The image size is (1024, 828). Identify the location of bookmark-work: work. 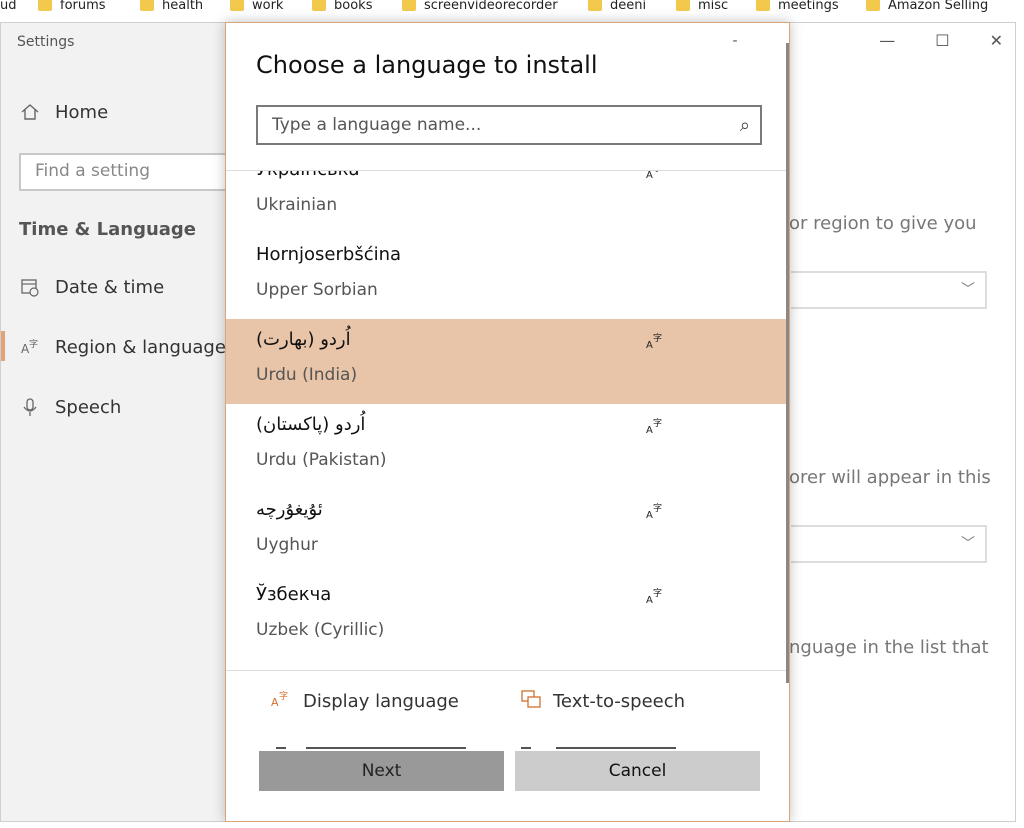
(256, 7).